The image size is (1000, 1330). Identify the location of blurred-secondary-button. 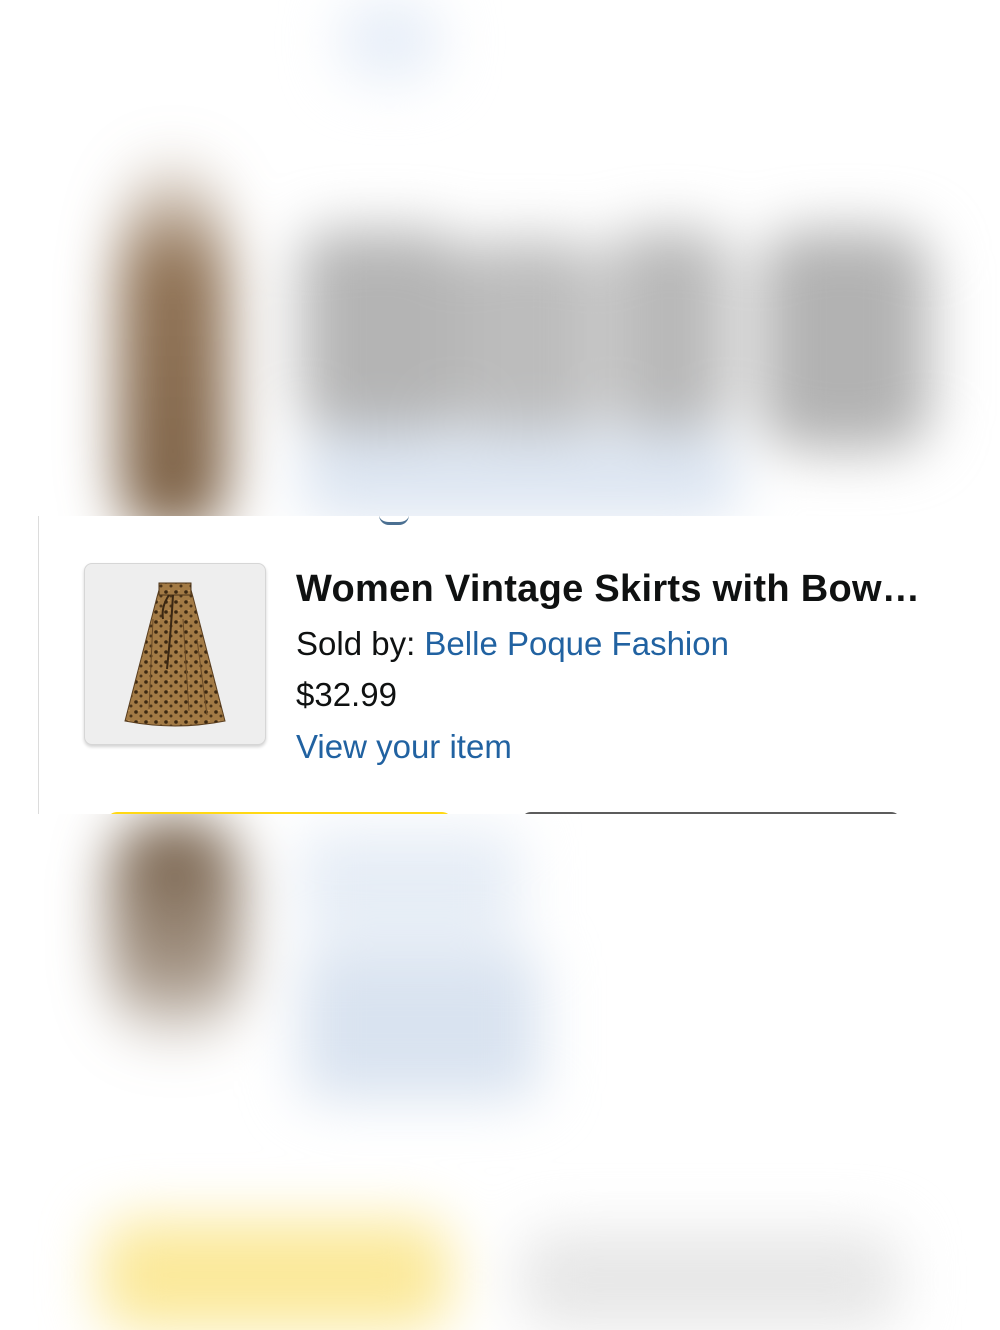
(710, 1280).